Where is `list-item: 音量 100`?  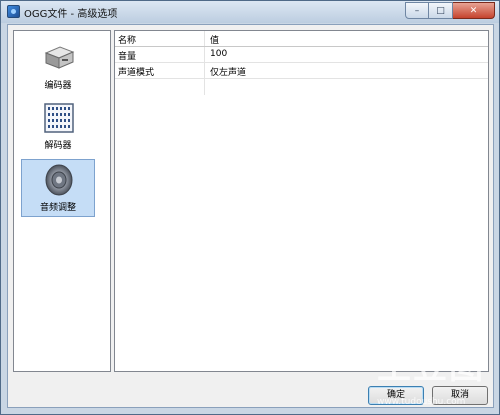
list-item: 音量 100 is located at coordinates (301, 55).